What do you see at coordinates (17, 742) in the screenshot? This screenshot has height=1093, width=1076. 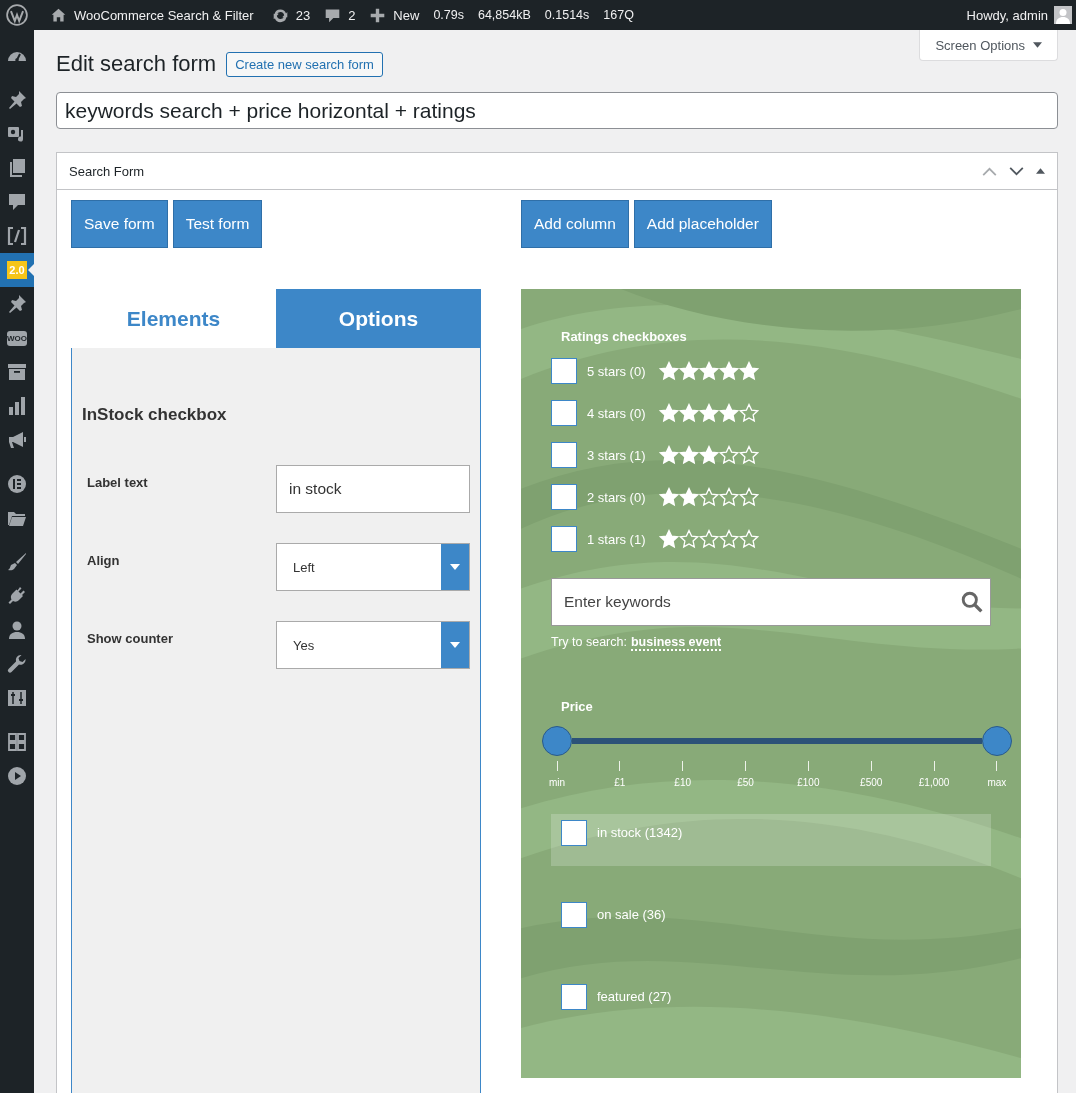 I see `grid-icon` at bounding box center [17, 742].